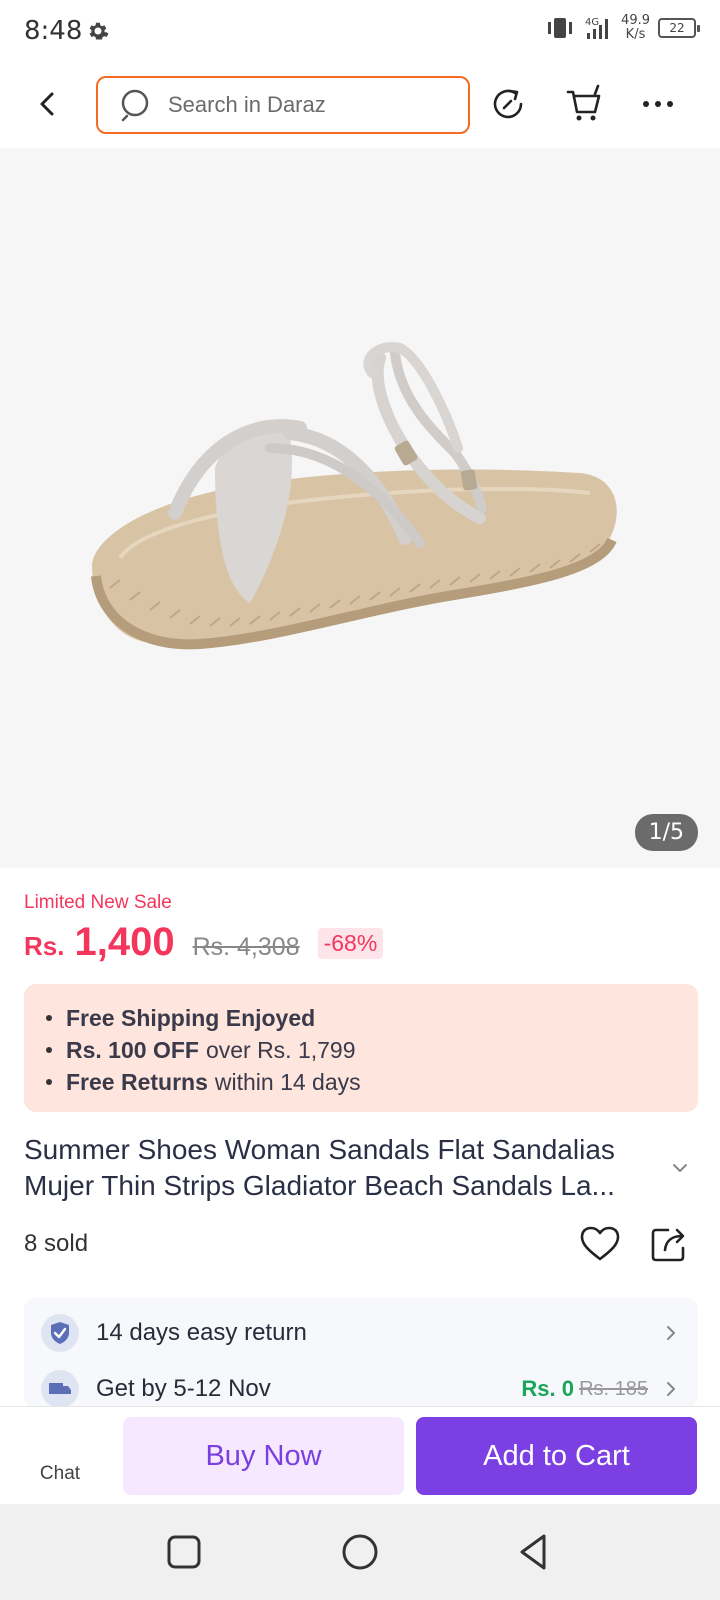 The width and height of the screenshot is (720, 1600). I want to click on status-indicators: 4G 49.9 K/s 22, so click(622, 28).